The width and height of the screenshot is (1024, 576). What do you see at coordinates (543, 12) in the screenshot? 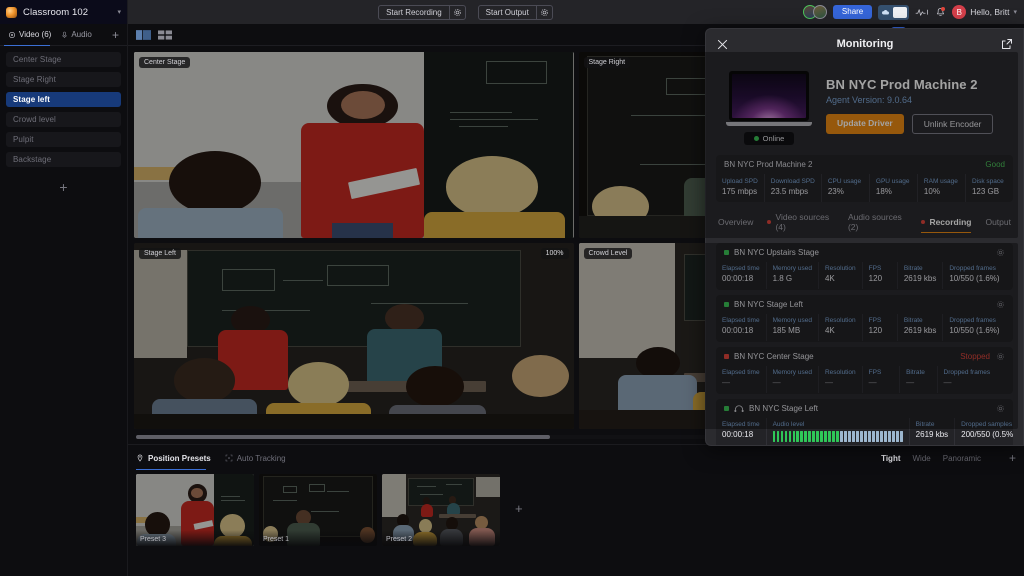
I see `output-settings-gear-icon` at bounding box center [543, 12].